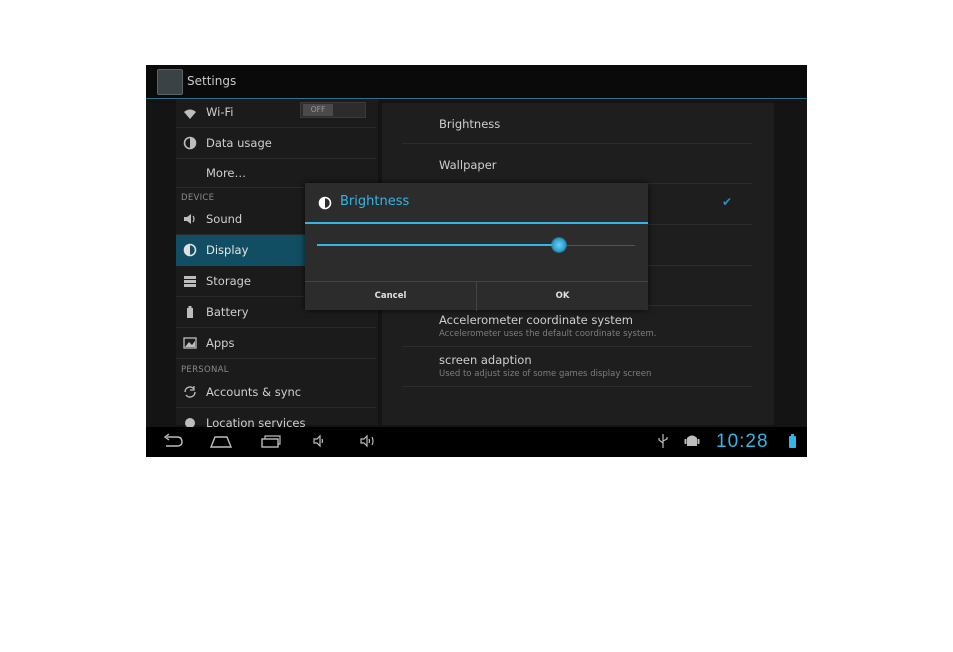 This screenshot has width=953, height=652. What do you see at coordinates (190, 219) in the screenshot?
I see `sound-icon` at bounding box center [190, 219].